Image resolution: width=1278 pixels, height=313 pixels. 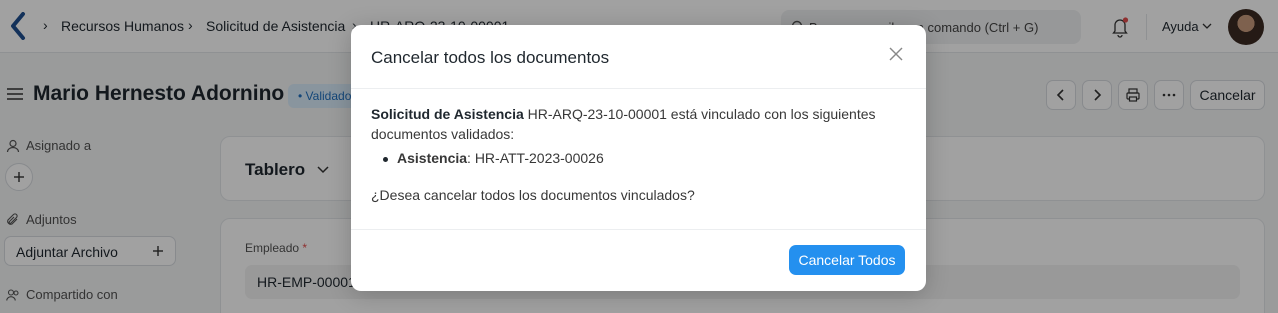 I want to click on dialog-header-divider, so click(x=638, y=88).